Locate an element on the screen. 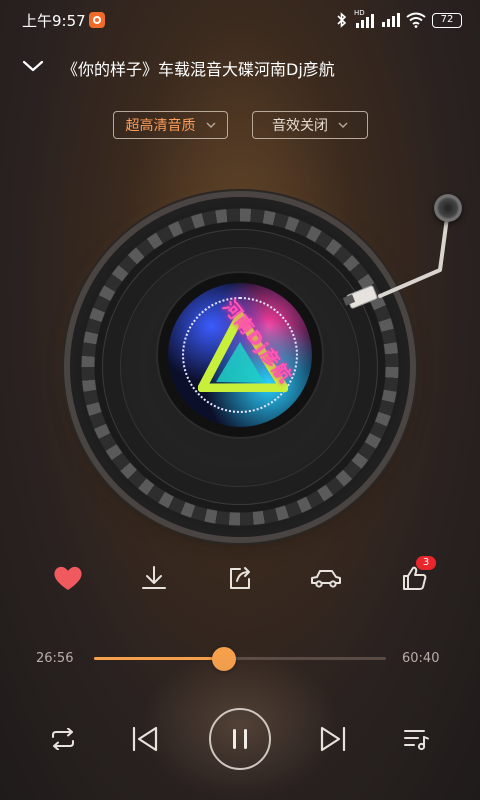 The width and height of the screenshot is (480, 800). repeat-button is located at coordinates (63, 739).